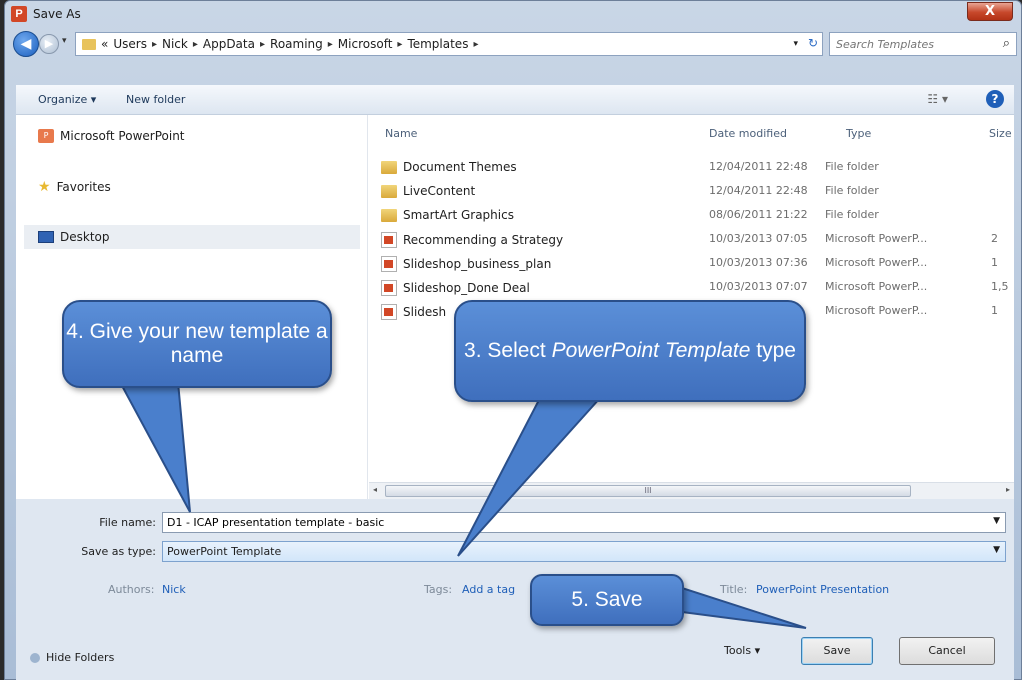  What do you see at coordinates (530, 477) in the screenshot?
I see `callout-type-tail` at bounding box center [530, 477].